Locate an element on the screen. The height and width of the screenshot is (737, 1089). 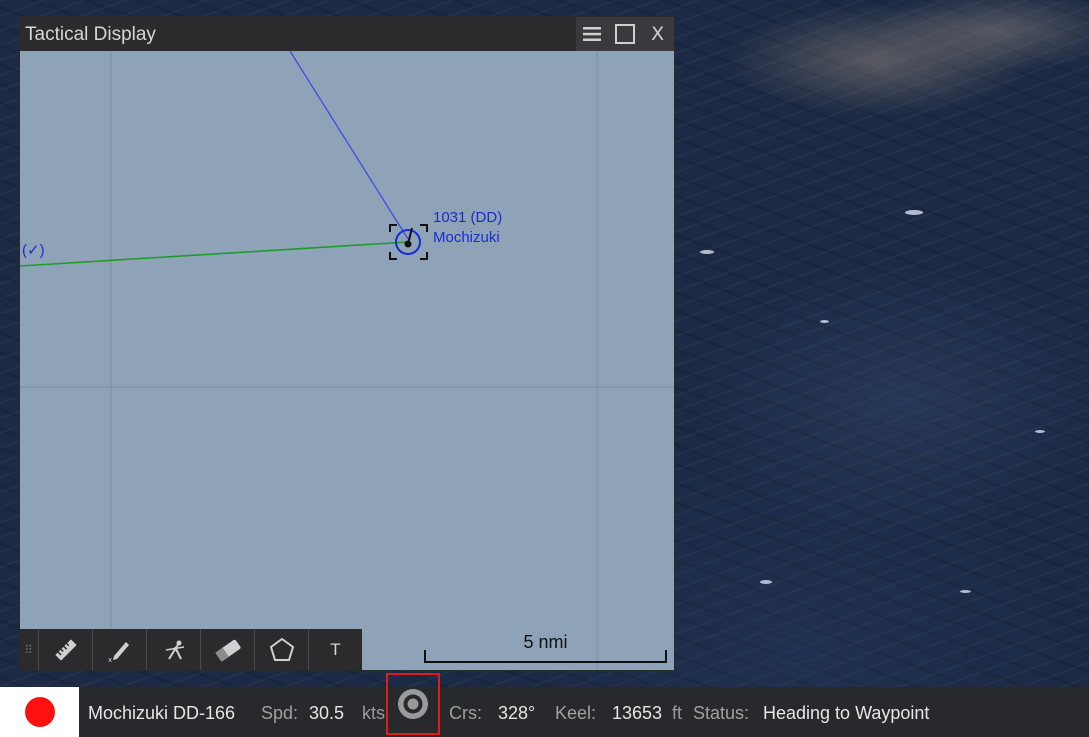
drawing-toolbar: ⠿ x T is located at coordinates (191, 649).